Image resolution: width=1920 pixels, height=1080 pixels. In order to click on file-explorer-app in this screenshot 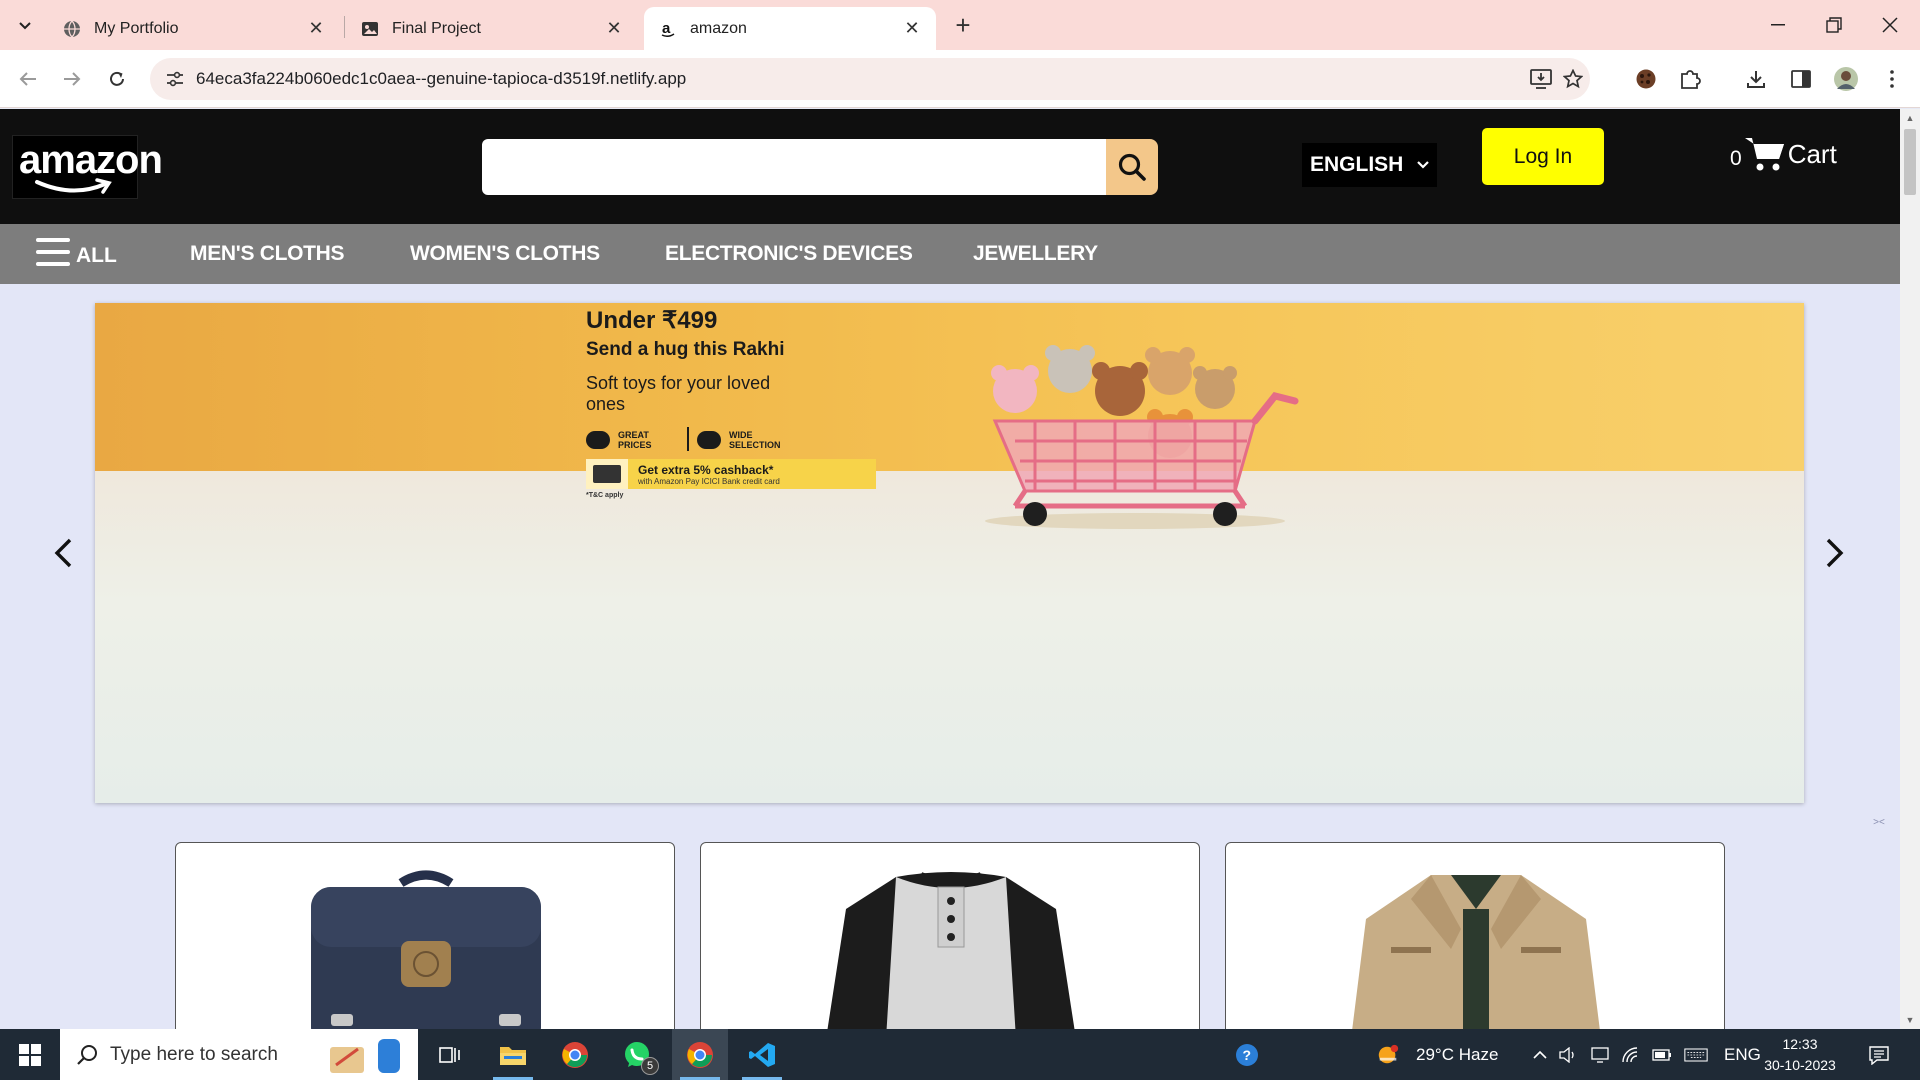, I will do `click(513, 1054)`.